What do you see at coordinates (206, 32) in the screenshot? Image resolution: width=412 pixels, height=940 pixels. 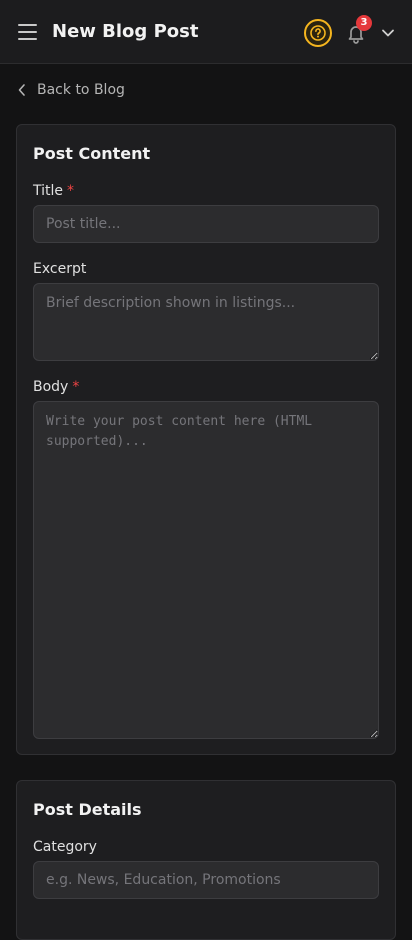 I see `app-header: New Blog Post 3` at bounding box center [206, 32].